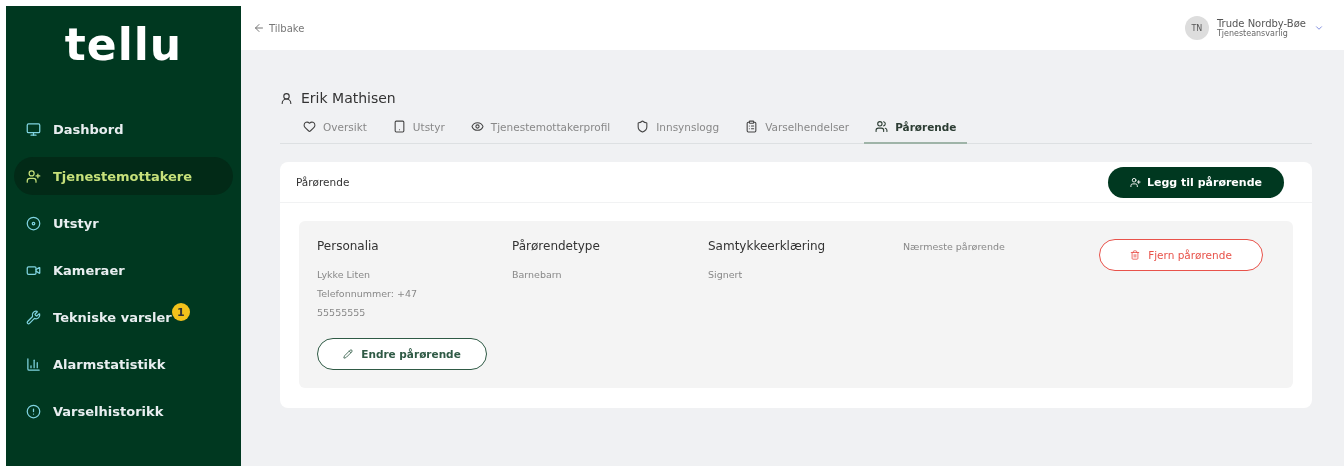 Image resolution: width=1344 pixels, height=466 pixels. Describe the element at coordinates (123, 364) in the screenshot. I see `nav-item: Alarmstatistikk` at that location.